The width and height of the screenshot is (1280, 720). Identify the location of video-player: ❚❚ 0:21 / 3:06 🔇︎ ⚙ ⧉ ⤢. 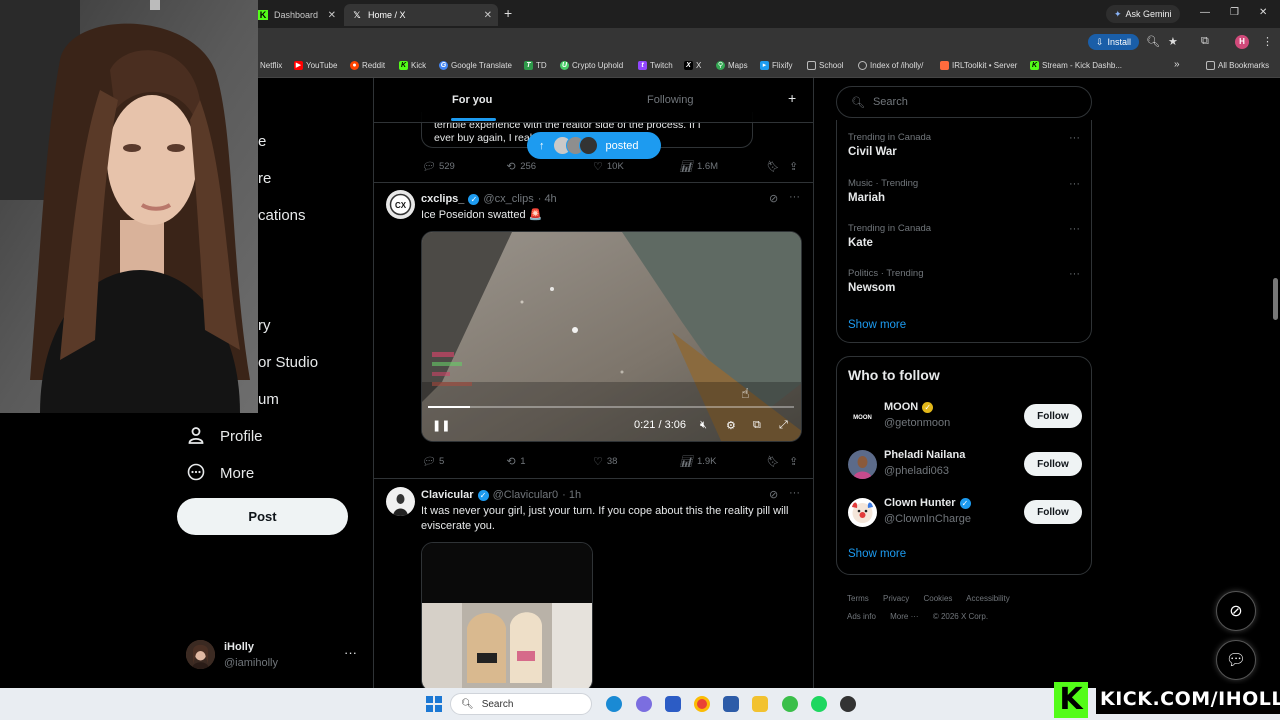
(611, 336).